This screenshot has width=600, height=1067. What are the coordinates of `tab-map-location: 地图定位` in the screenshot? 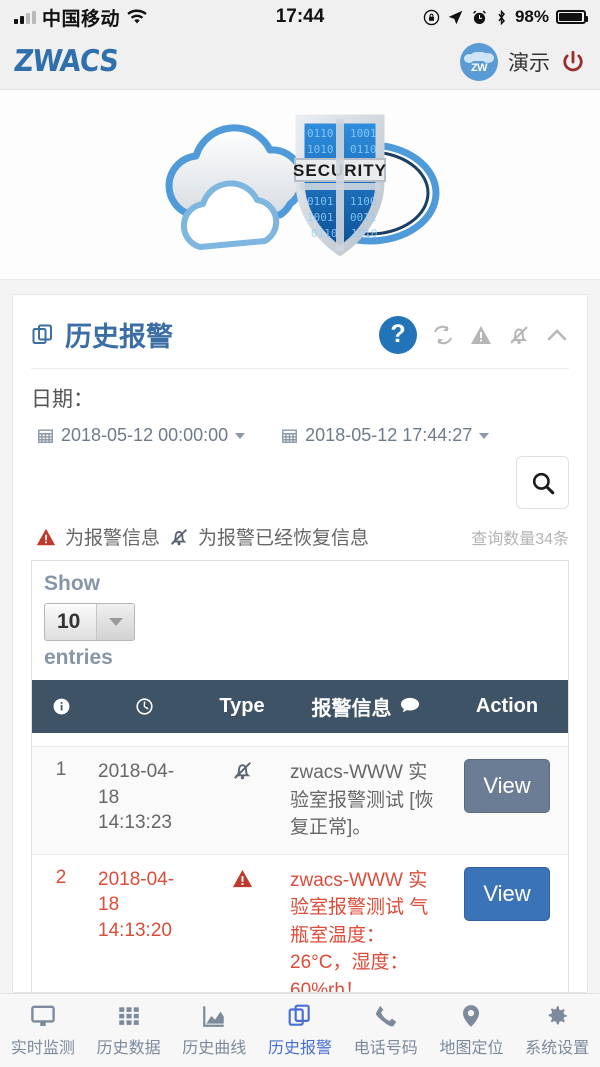 It's located at (472, 1030).